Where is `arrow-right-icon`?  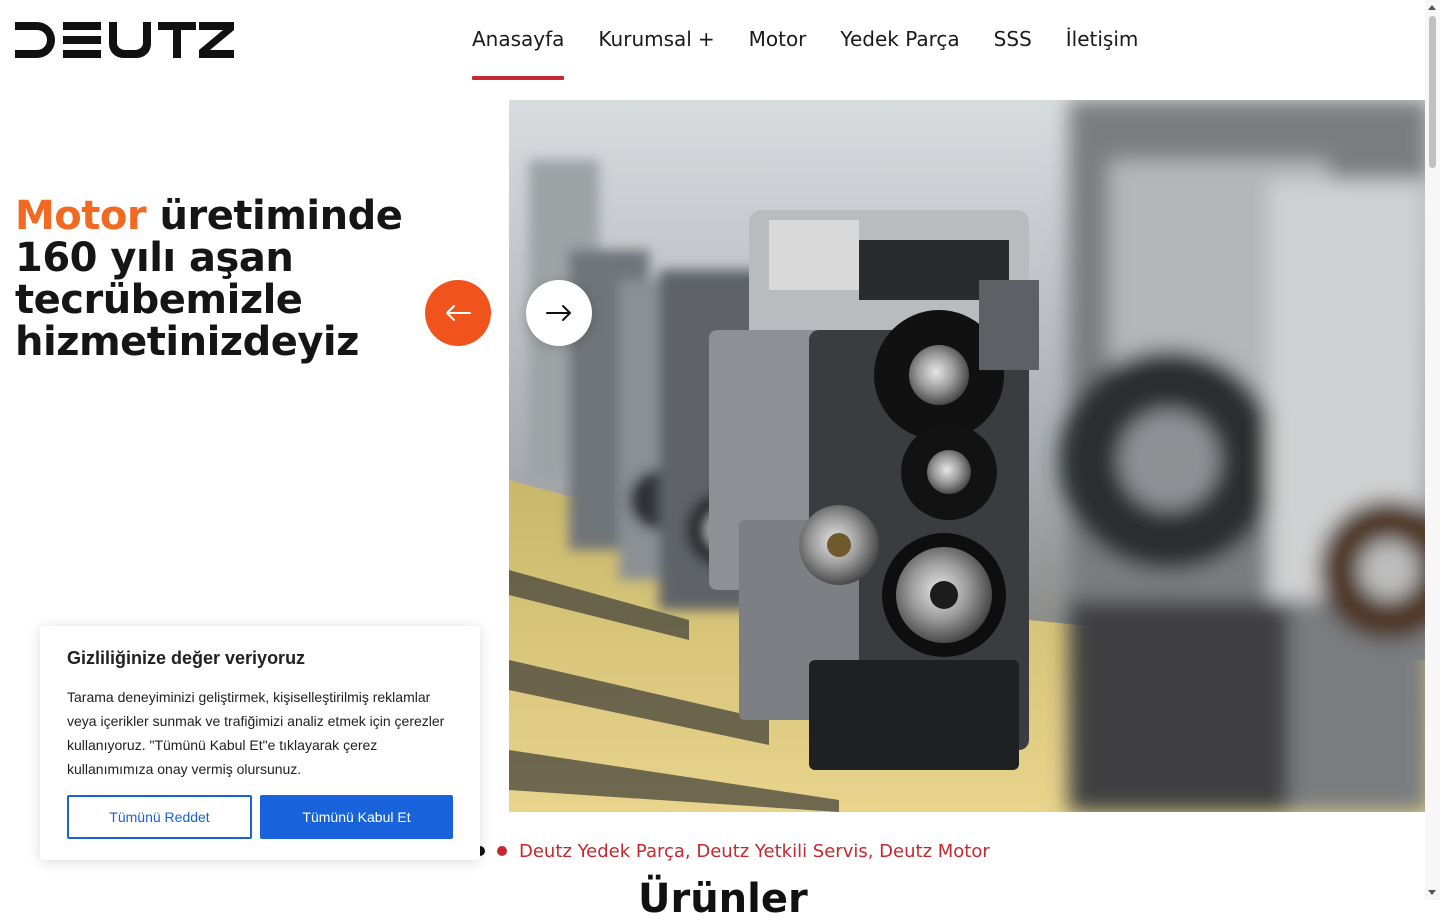
arrow-right-icon is located at coordinates (558, 313).